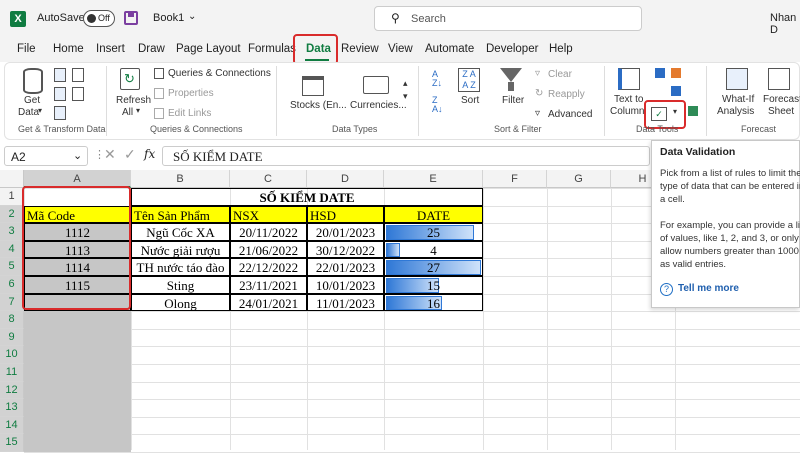  What do you see at coordinates (12, 425) in the screenshot?
I see `row-header-14: 14` at bounding box center [12, 425].